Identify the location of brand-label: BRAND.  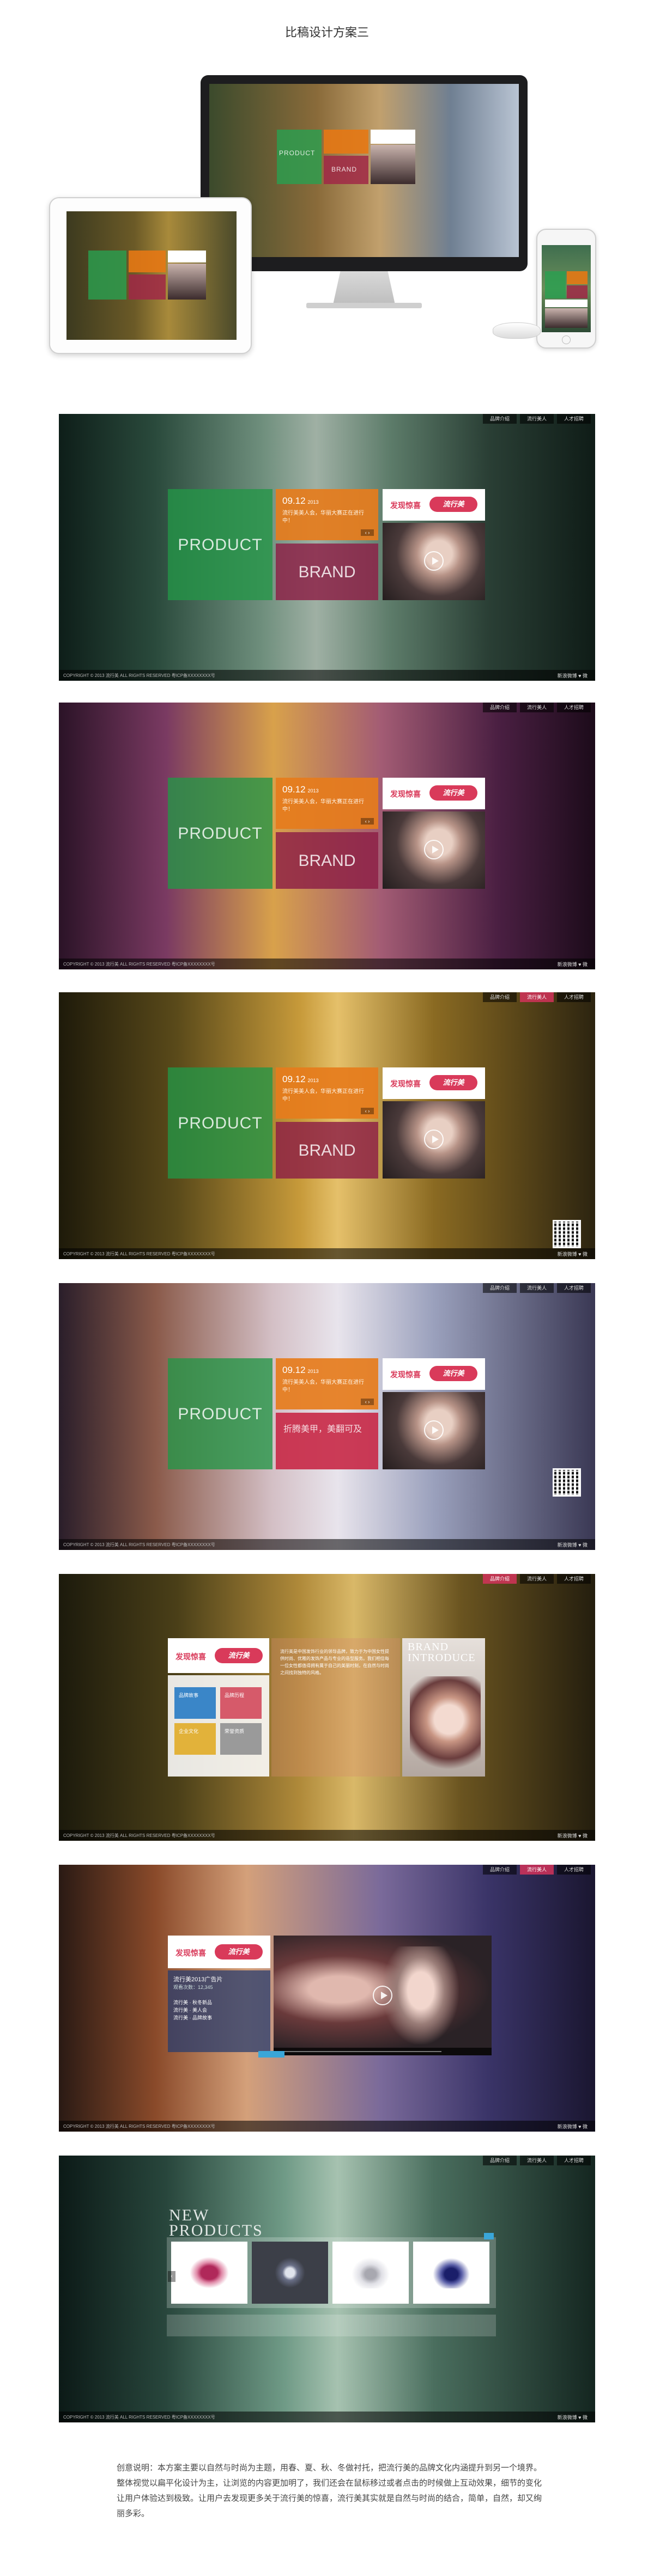
(327, 1150).